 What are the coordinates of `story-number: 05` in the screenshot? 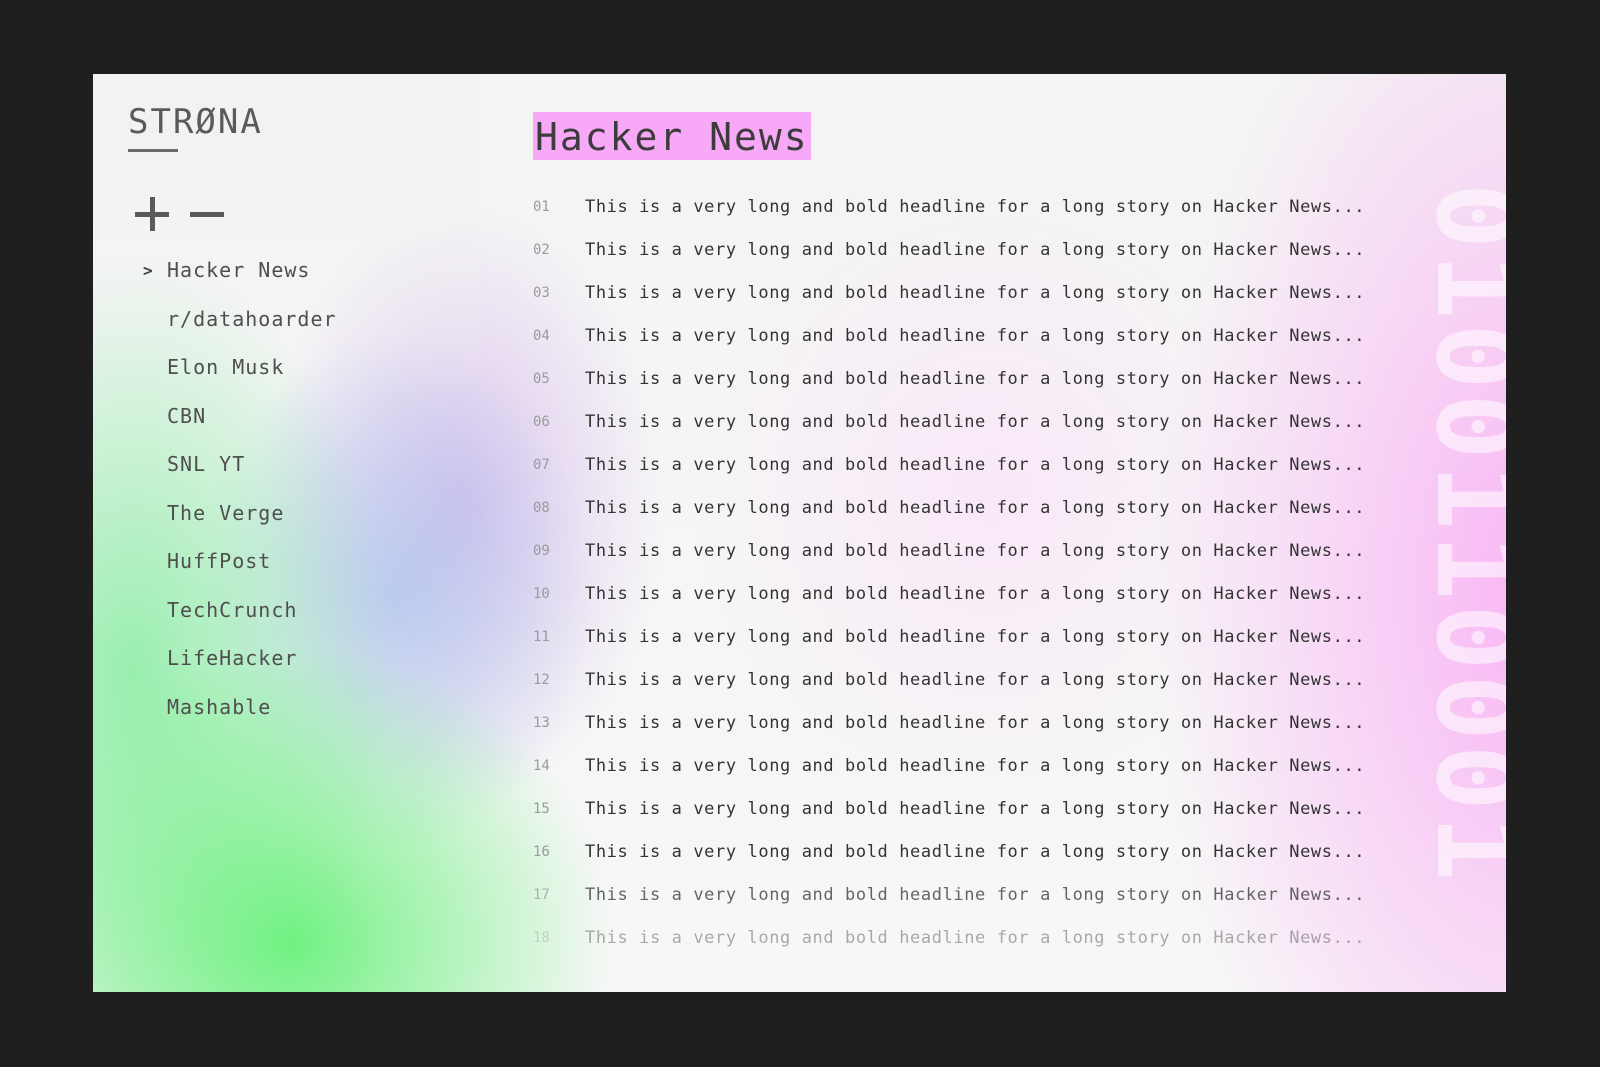 It's located at (541, 378).